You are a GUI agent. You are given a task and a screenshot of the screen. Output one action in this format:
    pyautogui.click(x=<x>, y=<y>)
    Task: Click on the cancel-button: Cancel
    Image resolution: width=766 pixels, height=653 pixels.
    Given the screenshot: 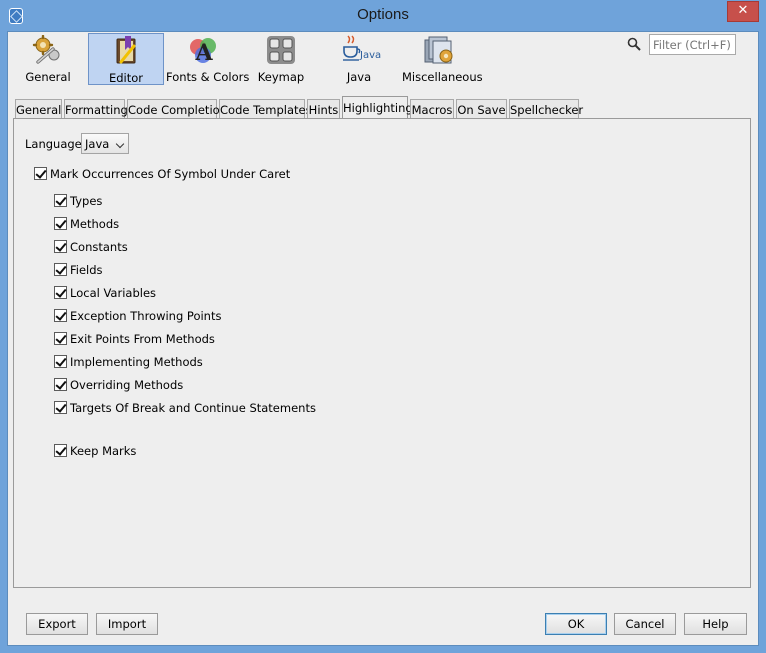 What is the action you would take?
    pyautogui.click(x=645, y=624)
    